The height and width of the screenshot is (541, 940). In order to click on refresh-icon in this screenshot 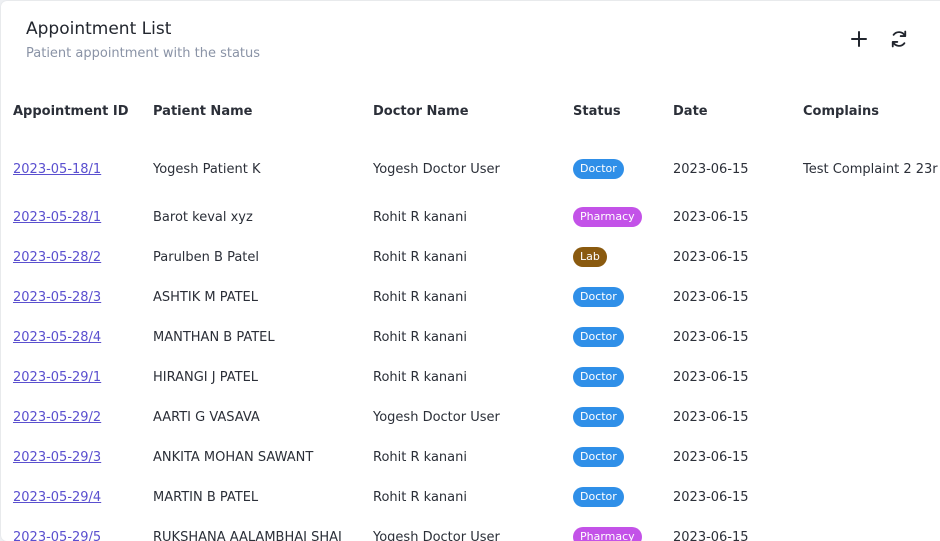, I will do `click(899, 39)`.